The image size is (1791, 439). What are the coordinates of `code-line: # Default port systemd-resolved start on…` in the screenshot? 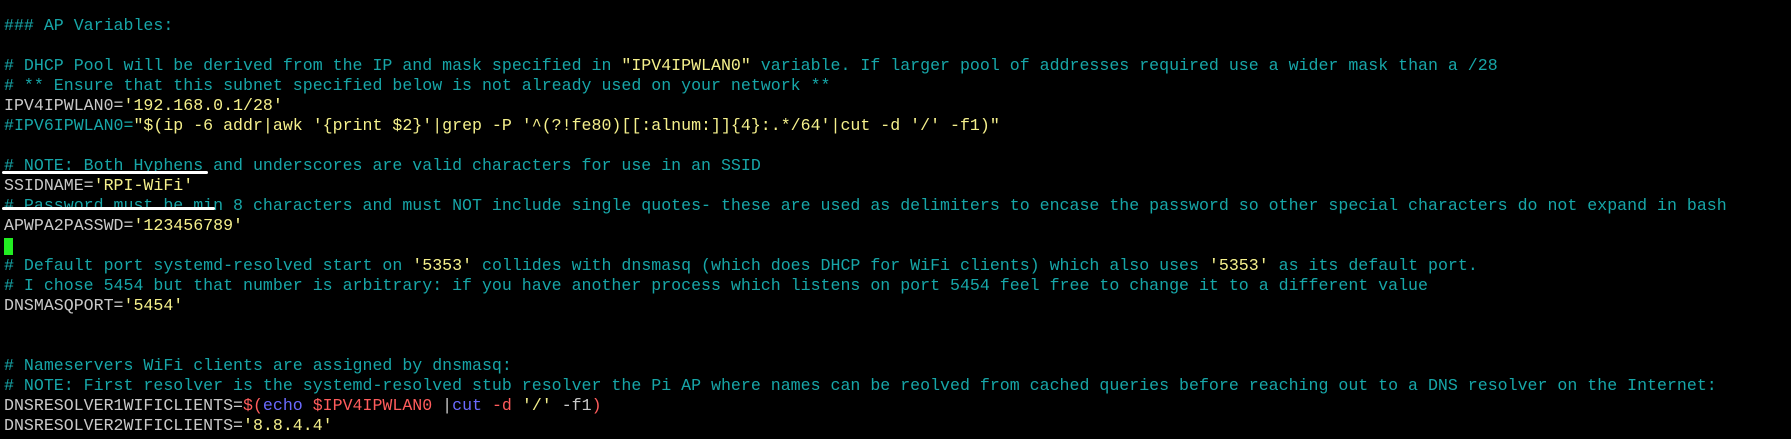 It's located at (896, 266).